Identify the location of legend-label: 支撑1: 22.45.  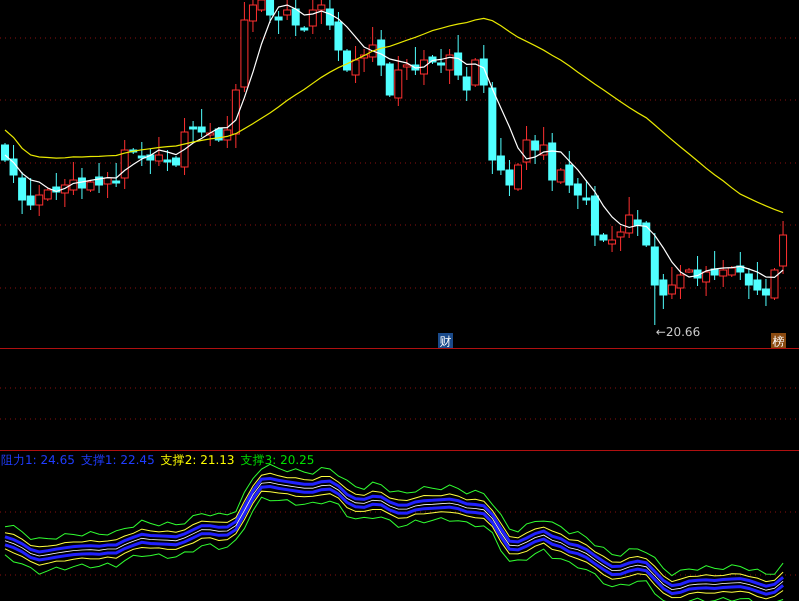
(117, 460).